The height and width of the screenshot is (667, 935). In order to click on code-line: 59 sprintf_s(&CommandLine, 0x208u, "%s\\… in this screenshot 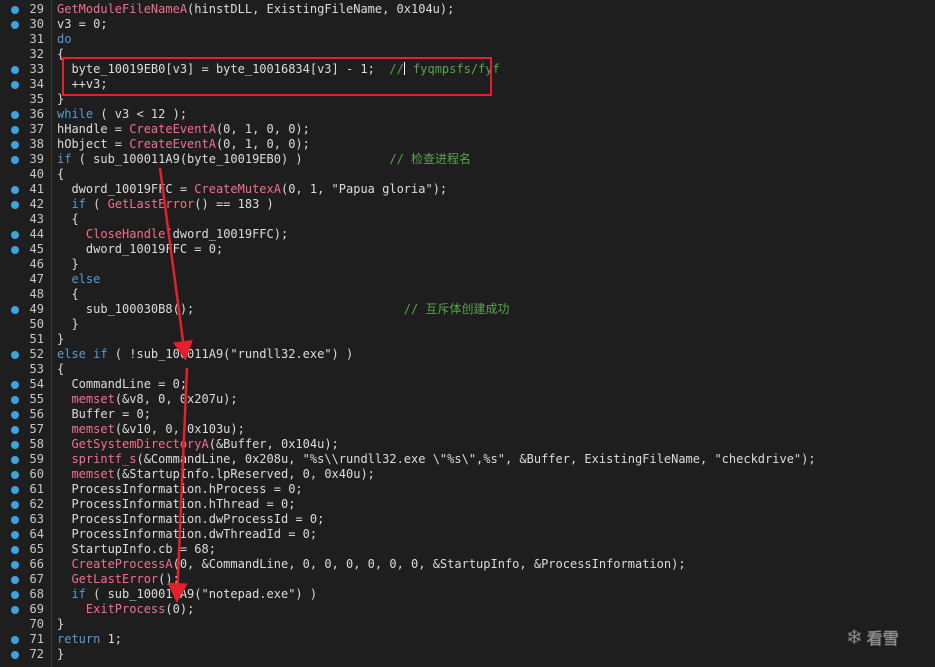, I will do `click(467, 459)`.